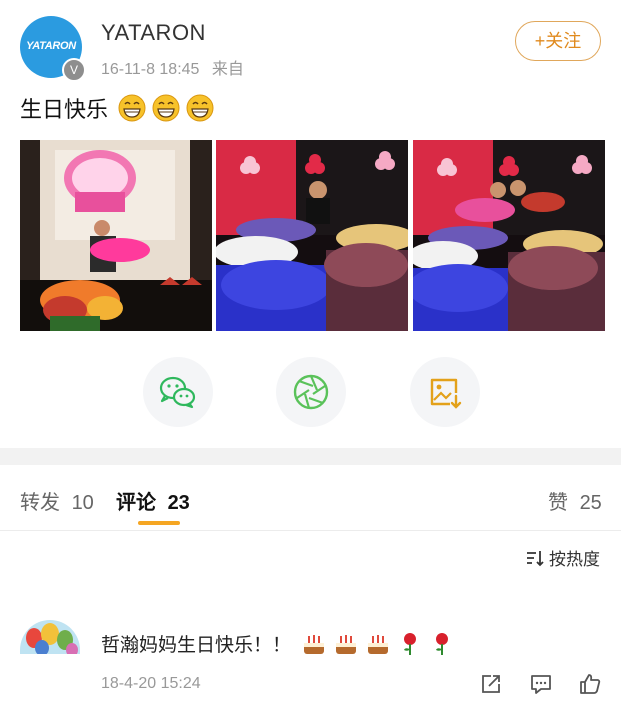 This screenshot has width=621, height=705. I want to click on share-moments-button, so click(311, 392).